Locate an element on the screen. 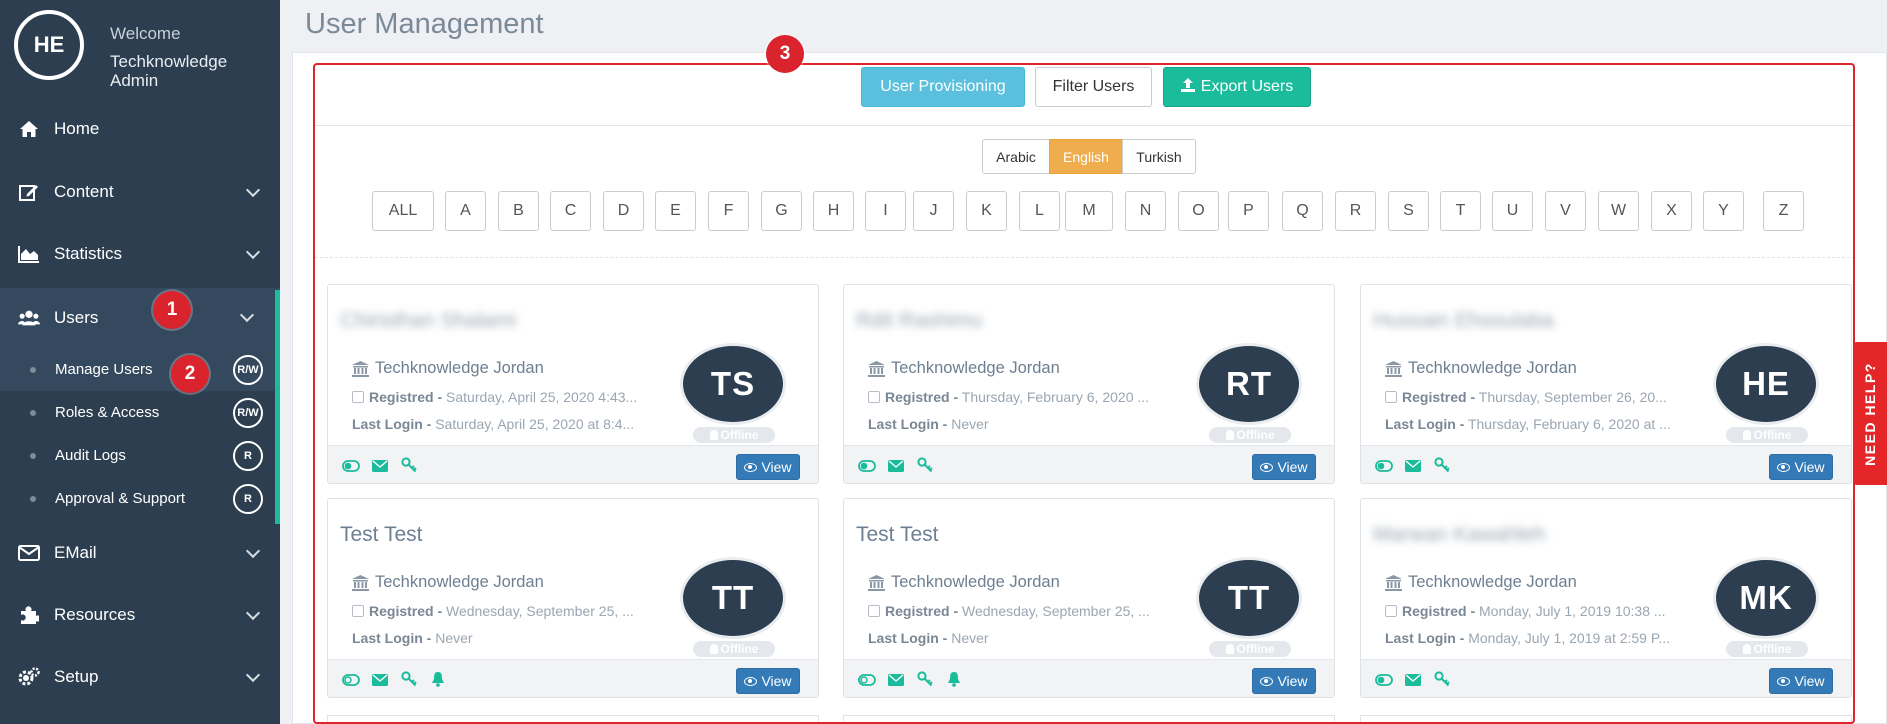 Image resolution: width=1887 pixels, height=724 pixels. letter-filter-button: J is located at coordinates (933, 211).